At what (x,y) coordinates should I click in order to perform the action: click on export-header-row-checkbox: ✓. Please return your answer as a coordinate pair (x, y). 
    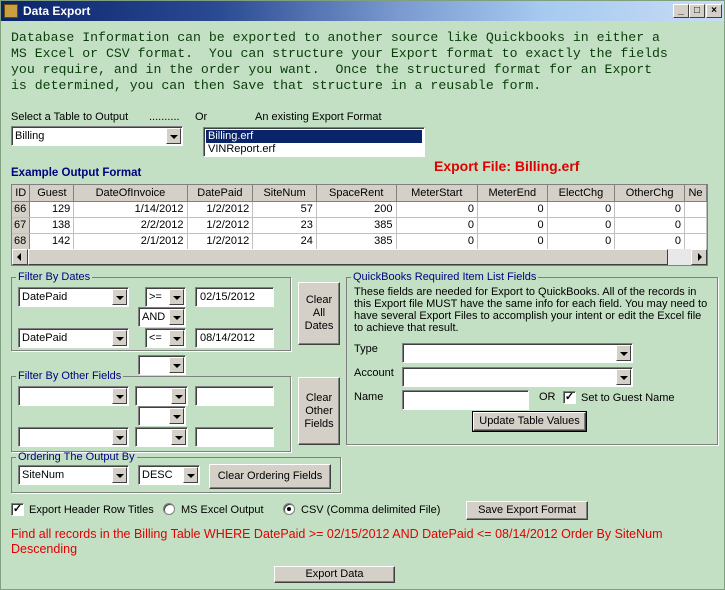
    Looking at the image, I should click on (17, 509).